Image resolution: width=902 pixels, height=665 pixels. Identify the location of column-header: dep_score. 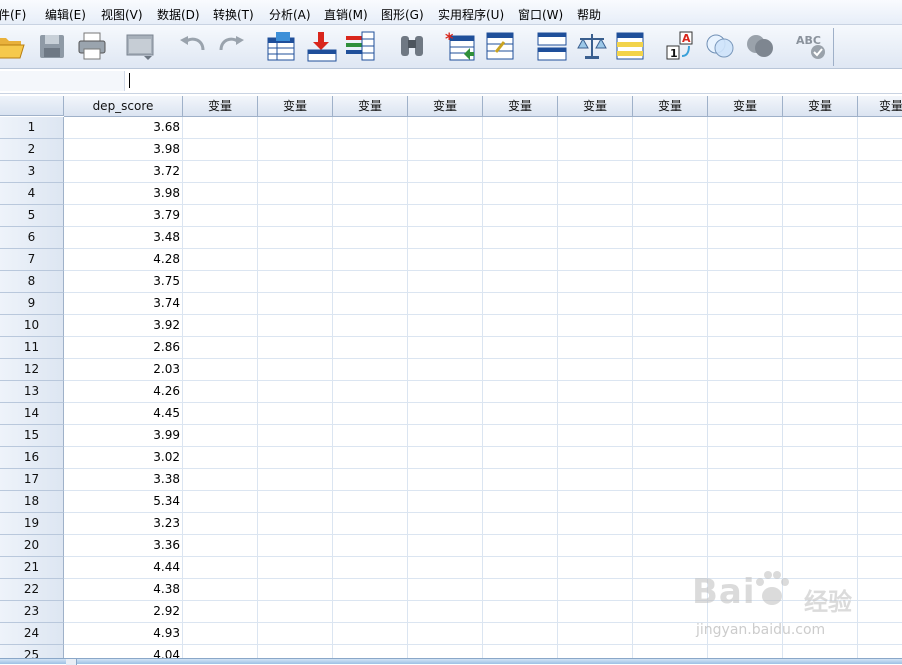
(123, 106).